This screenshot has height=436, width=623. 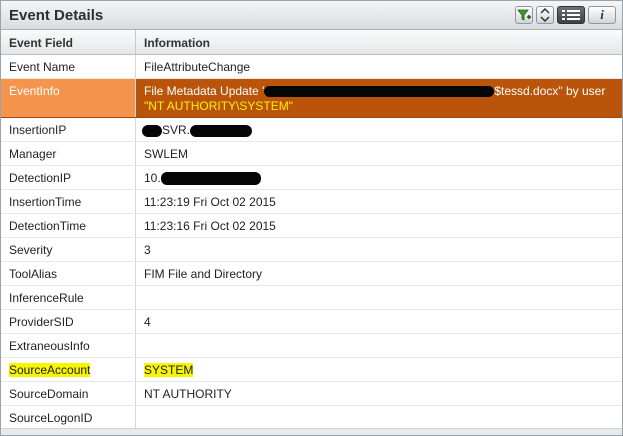 What do you see at coordinates (311, 226) in the screenshot?
I see `table-row: DetectionTime 11:23:16 Fri Oct 02 2015` at bounding box center [311, 226].